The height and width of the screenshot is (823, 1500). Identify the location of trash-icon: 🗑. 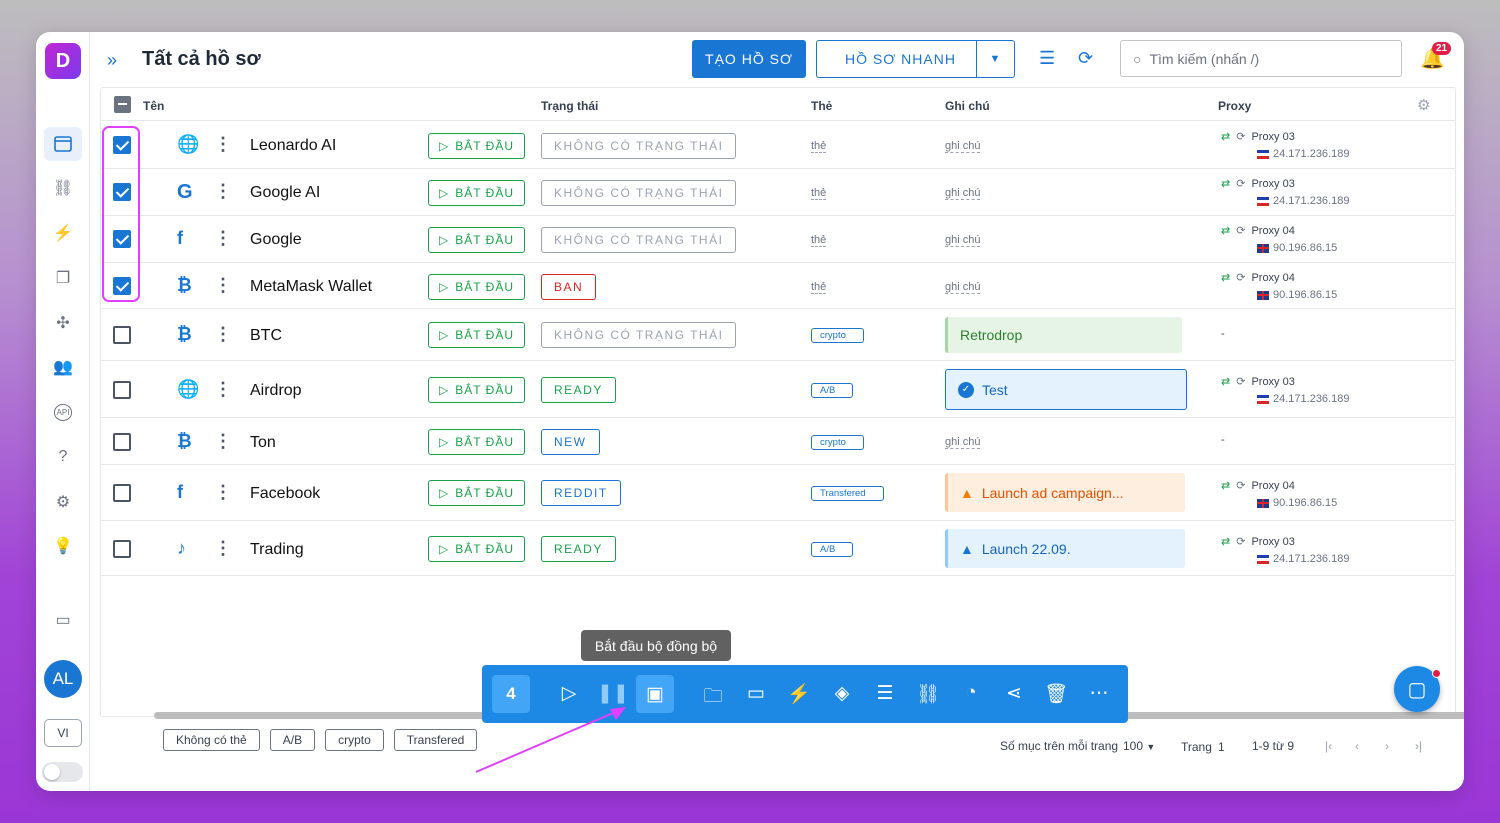
(1056, 694).